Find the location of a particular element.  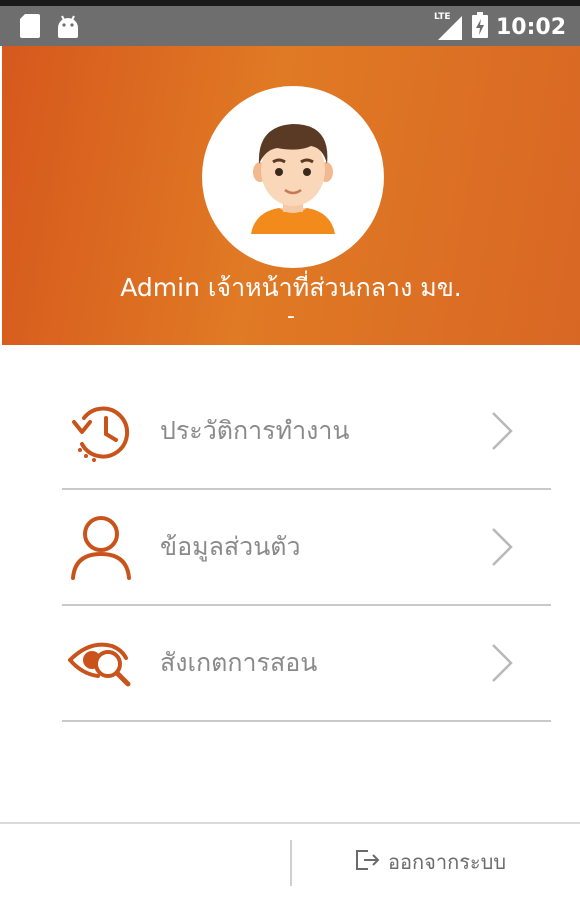

menu-item-teaching-observation: สังเกตการสอน is located at coordinates (306, 664).